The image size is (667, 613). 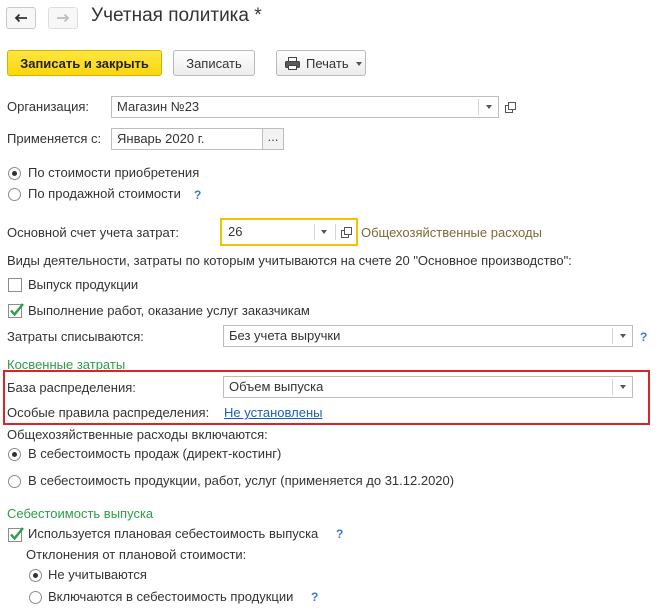 I want to click on not-counted-label: Не учитываются, so click(x=97, y=574).